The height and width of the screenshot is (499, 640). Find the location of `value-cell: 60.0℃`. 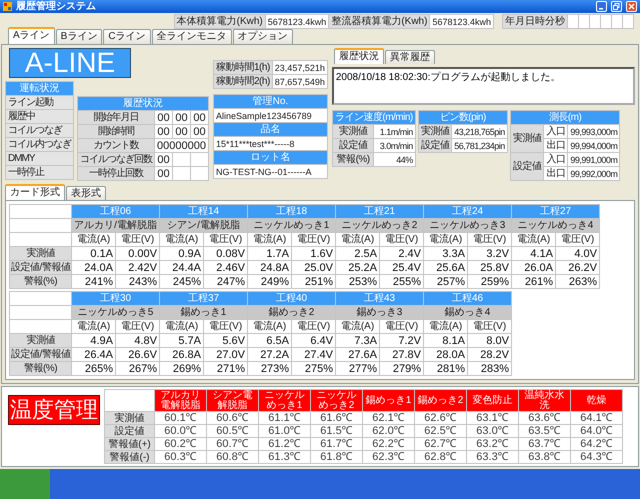

value-cell: 60.0℃ is located at coordinates (180, 431).